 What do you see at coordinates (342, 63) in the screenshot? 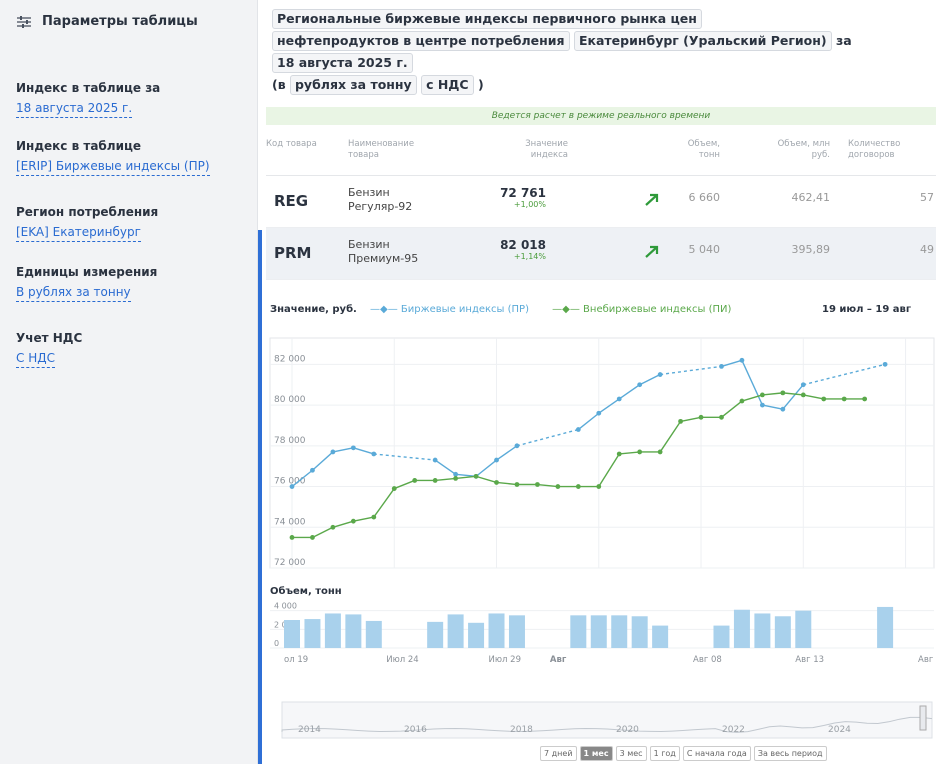
I see `title-pill-date: 18 августа 2025 г.` at bounding box center [342, 63].